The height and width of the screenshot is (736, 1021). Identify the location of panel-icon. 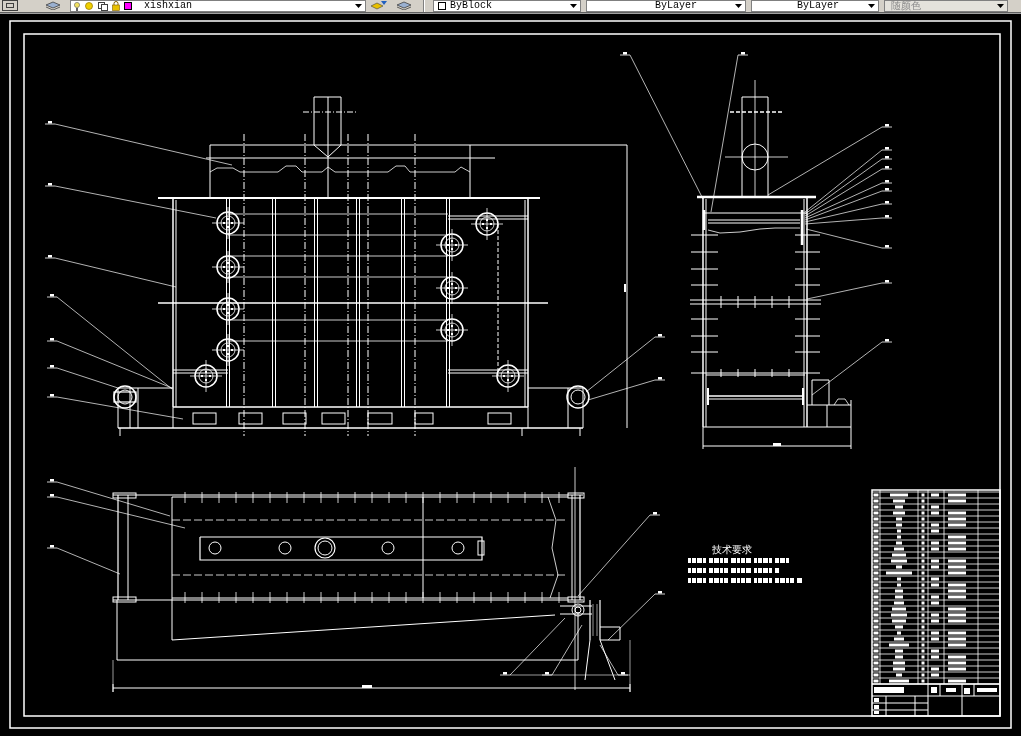
(10, 5).